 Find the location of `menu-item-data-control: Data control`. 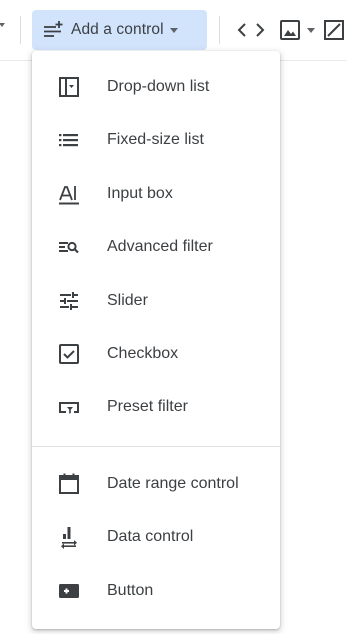

menu-item-data-control: Data control is located at coordinates (156, 537).